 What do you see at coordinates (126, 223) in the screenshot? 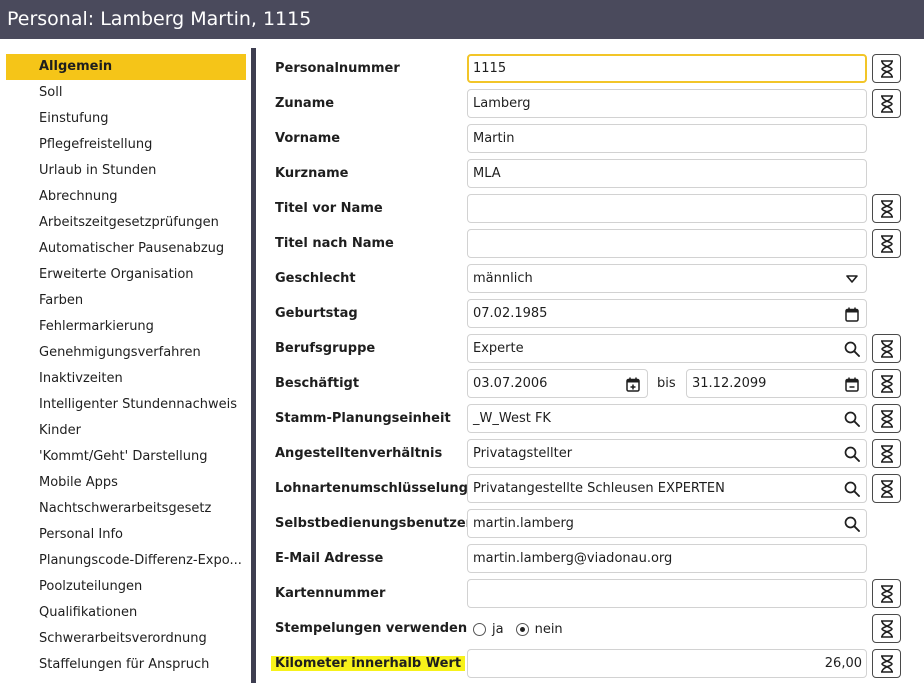
I see `sidebar-item: Arbeitszeitgesetzprüfungen` at bounding box center [126, 223].